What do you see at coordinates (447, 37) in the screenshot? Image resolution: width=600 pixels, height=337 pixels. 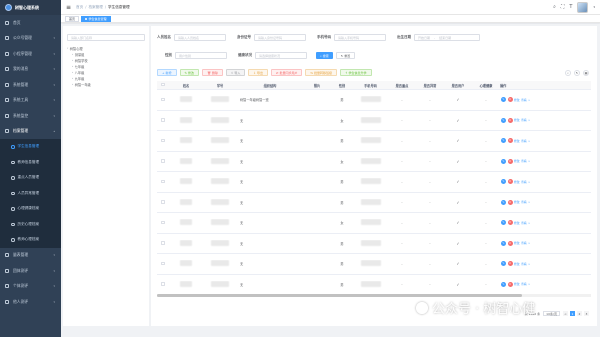 I see `date-range-input: 开始日期 - 结束日期` at bounding box center [447, 37].